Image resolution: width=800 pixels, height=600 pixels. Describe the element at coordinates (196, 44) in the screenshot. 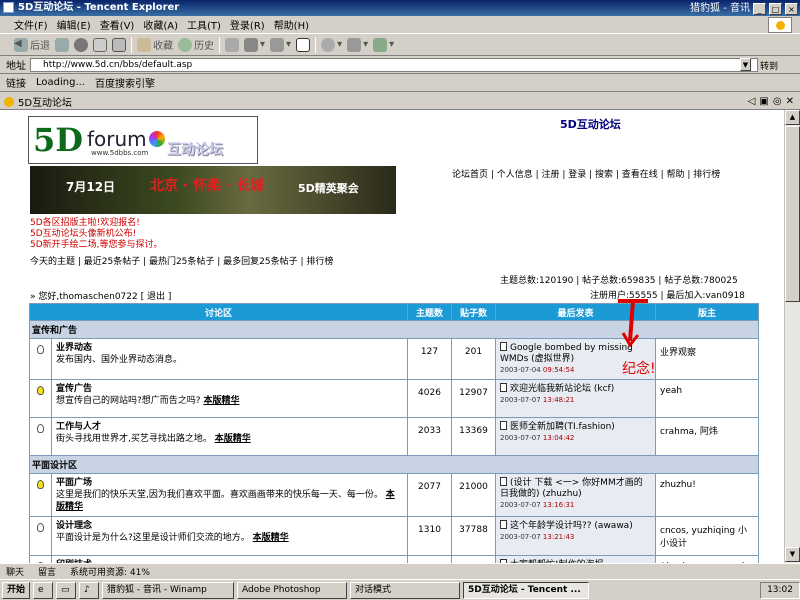

I see `history-button: 历史` at that location.